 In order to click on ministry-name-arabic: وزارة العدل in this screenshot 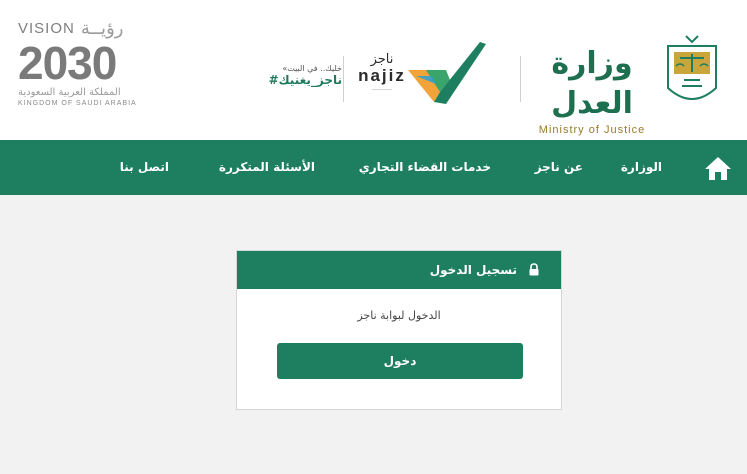, I will do `click(592, 83)`.